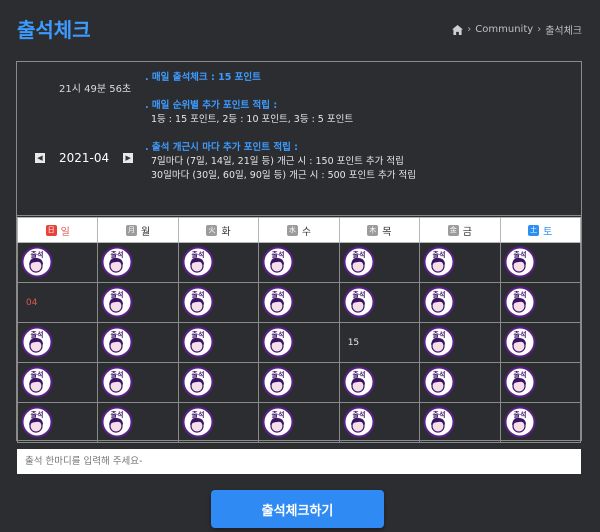  I want to click on weekday-header: 月월, so click(138, 230).